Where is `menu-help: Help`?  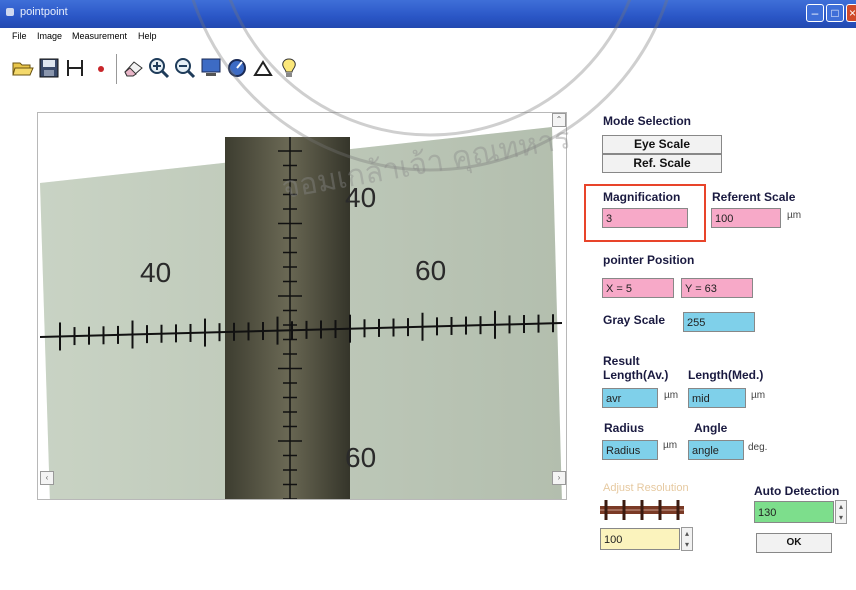
menu-help: Help is located at coordinates (147, 36).